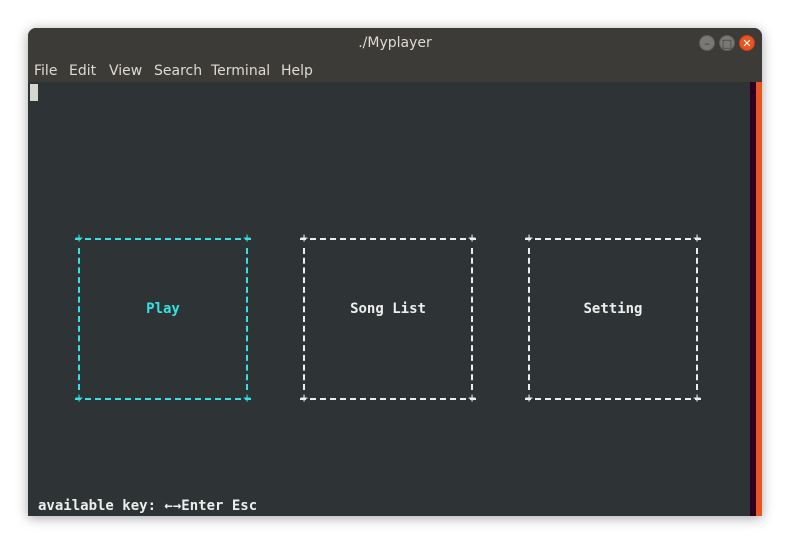  I want to click on option-label-play: Play, so click(163, 309).